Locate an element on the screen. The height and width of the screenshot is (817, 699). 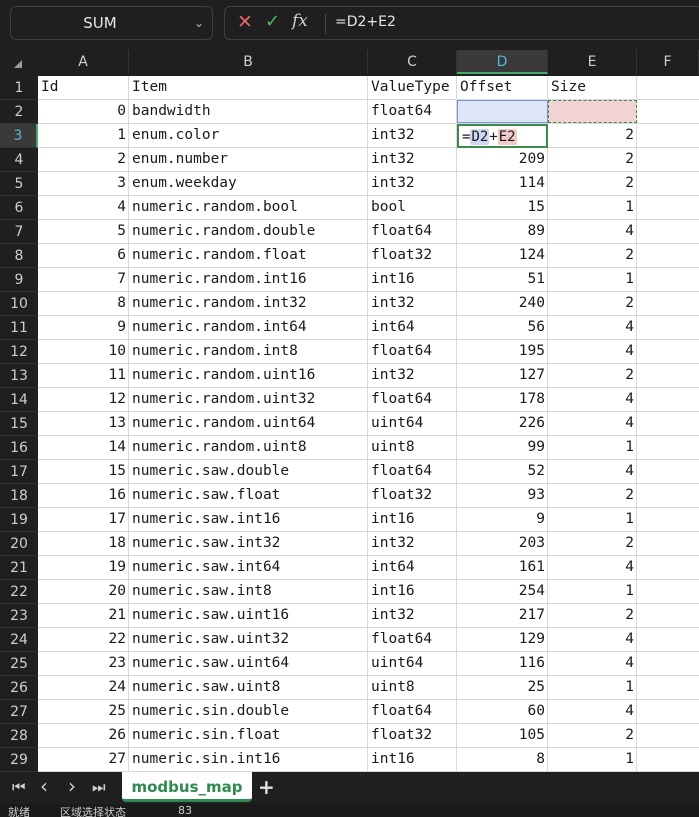
cell-id: 18 is located at coordinates (83, 543).